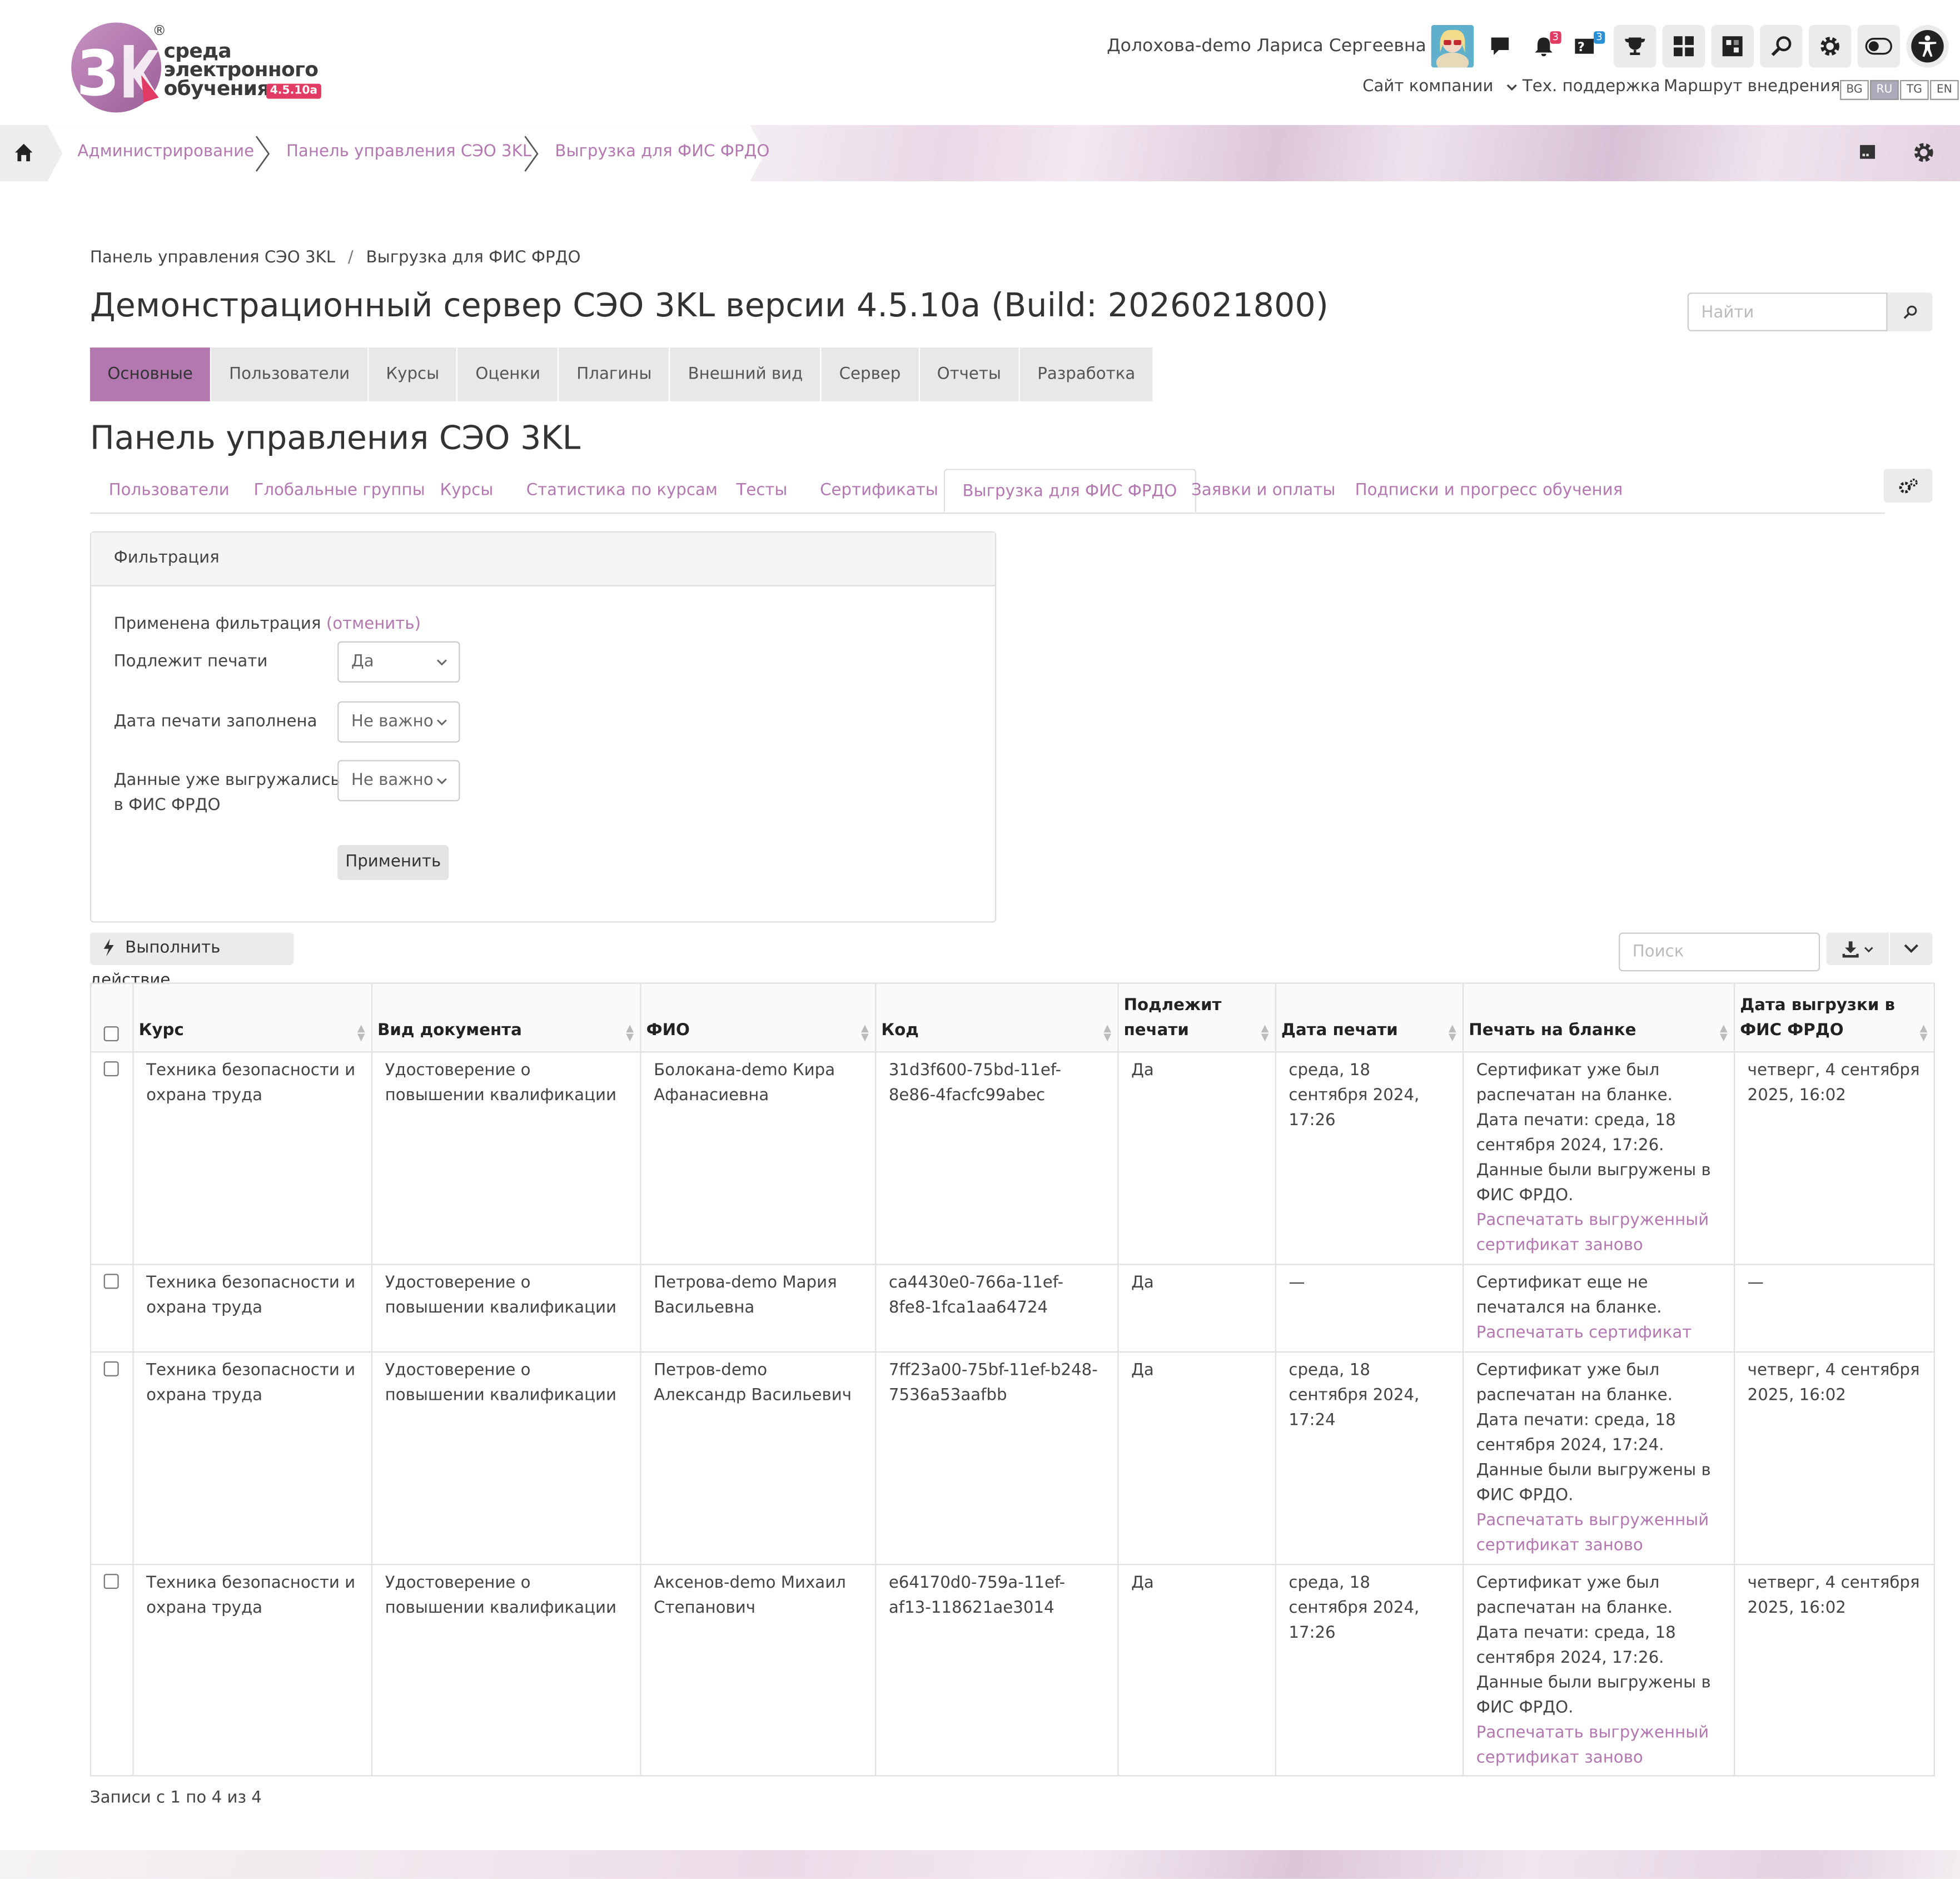 The image size is (1960, 1879). What do you see at coordinates (1910, 311) in the screenshot?
I see `admin-search-button` at bounding box center [1910, 311].